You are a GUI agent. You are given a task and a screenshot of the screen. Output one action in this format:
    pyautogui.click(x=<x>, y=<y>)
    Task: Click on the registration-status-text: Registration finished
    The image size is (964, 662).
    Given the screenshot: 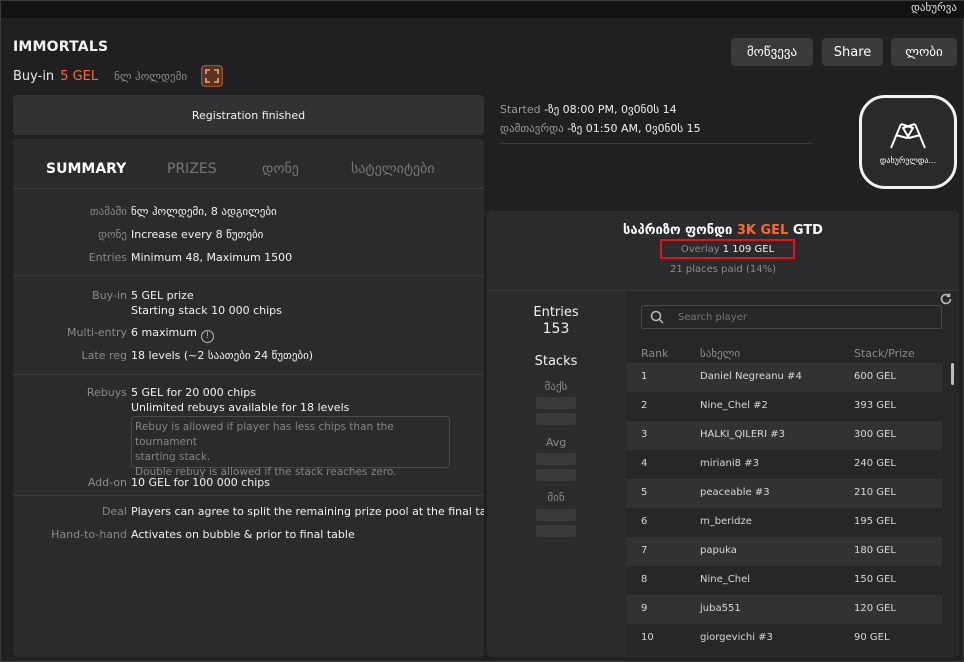 What is the action you would take?
    pyautogui.click(x=248, y=115)
    